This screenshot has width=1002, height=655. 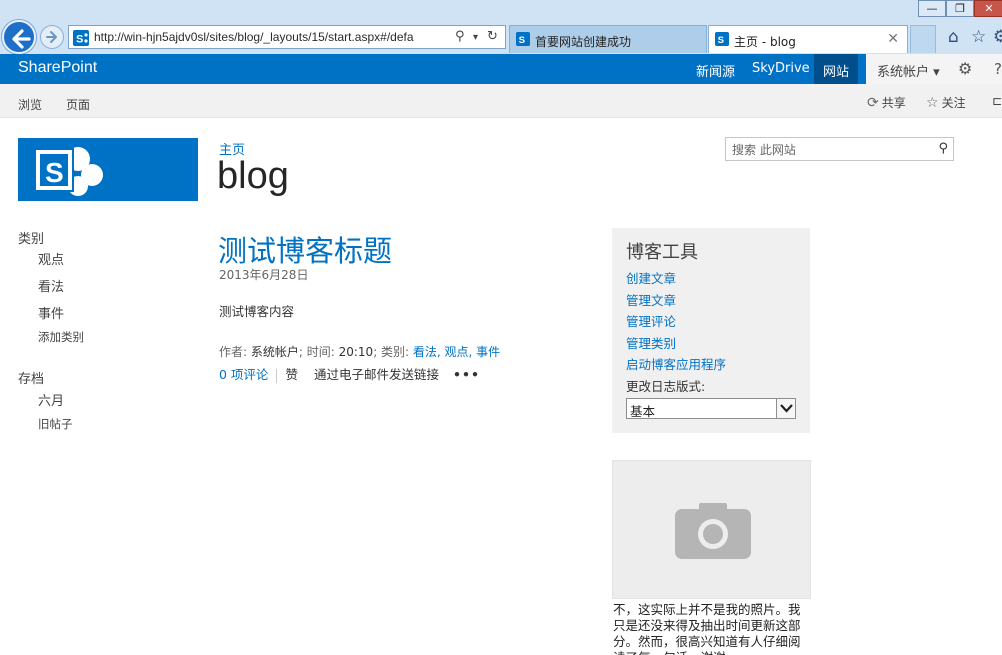 What do you see at coordinates (932, 103) in the screenshot?
I see `star-icon: ☆` at bounding box center [932, 103].